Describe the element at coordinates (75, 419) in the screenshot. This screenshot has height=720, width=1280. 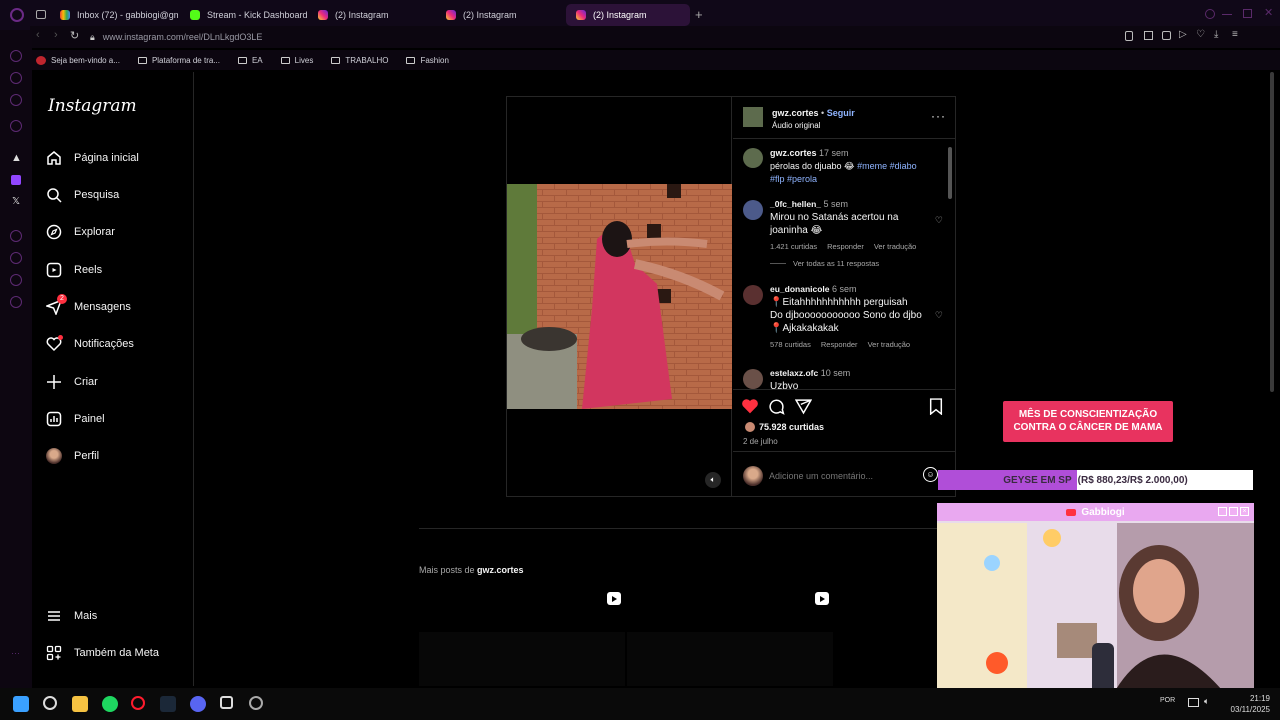
I see `nav-dashboard: Painel` at that location.